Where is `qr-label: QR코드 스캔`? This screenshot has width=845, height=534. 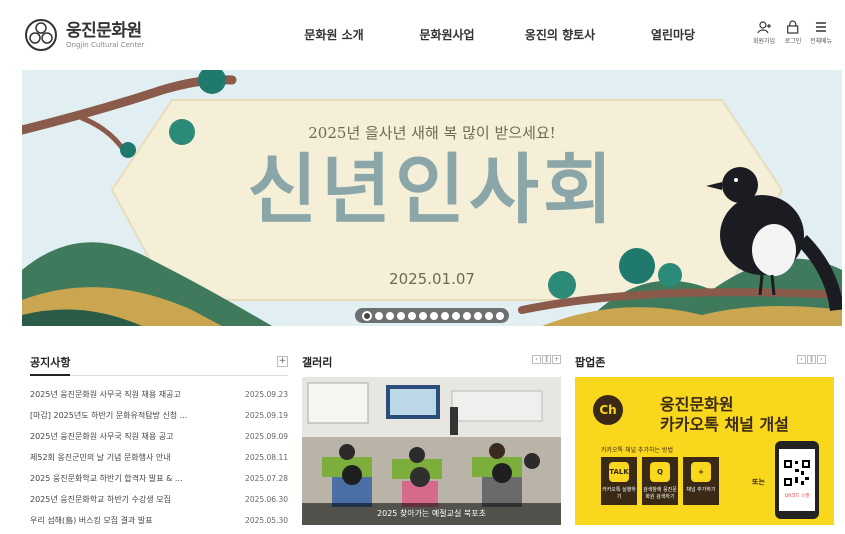 qr-label: QR코드 스캔 is located at coordinates (797, 496).